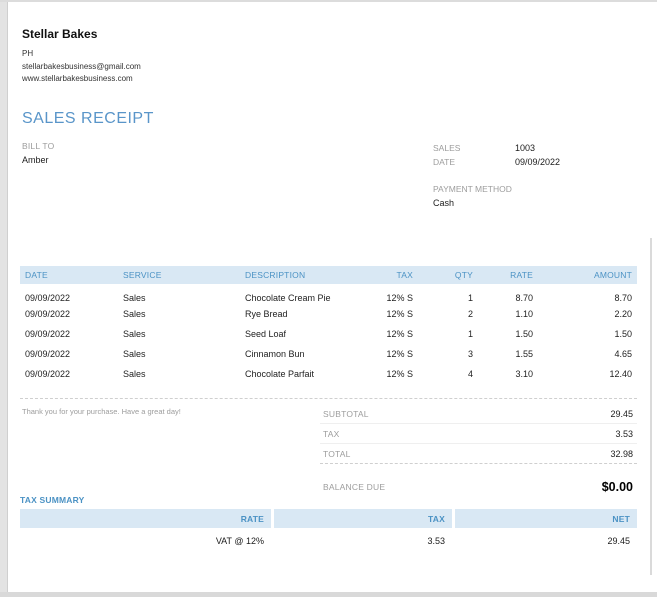 The height and width of the screenshot is (597, 657). Describe the element at coordinates (328, 594) in the screenshot. I see `viewport-bottom-edge` at that location.